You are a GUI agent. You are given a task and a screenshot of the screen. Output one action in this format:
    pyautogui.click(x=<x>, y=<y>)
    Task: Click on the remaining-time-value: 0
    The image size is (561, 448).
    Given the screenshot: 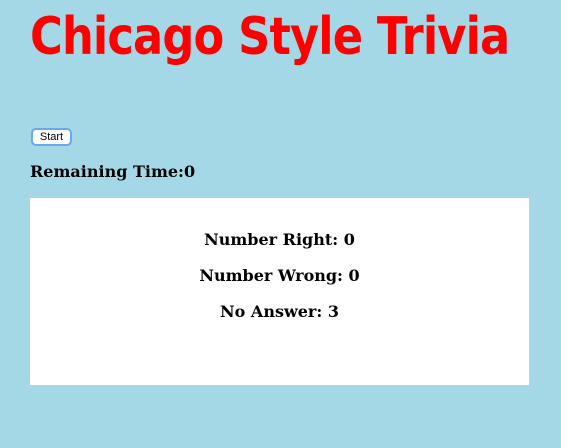 What is the action you would take?
    pyautogui.click(x=189, y=171)
    